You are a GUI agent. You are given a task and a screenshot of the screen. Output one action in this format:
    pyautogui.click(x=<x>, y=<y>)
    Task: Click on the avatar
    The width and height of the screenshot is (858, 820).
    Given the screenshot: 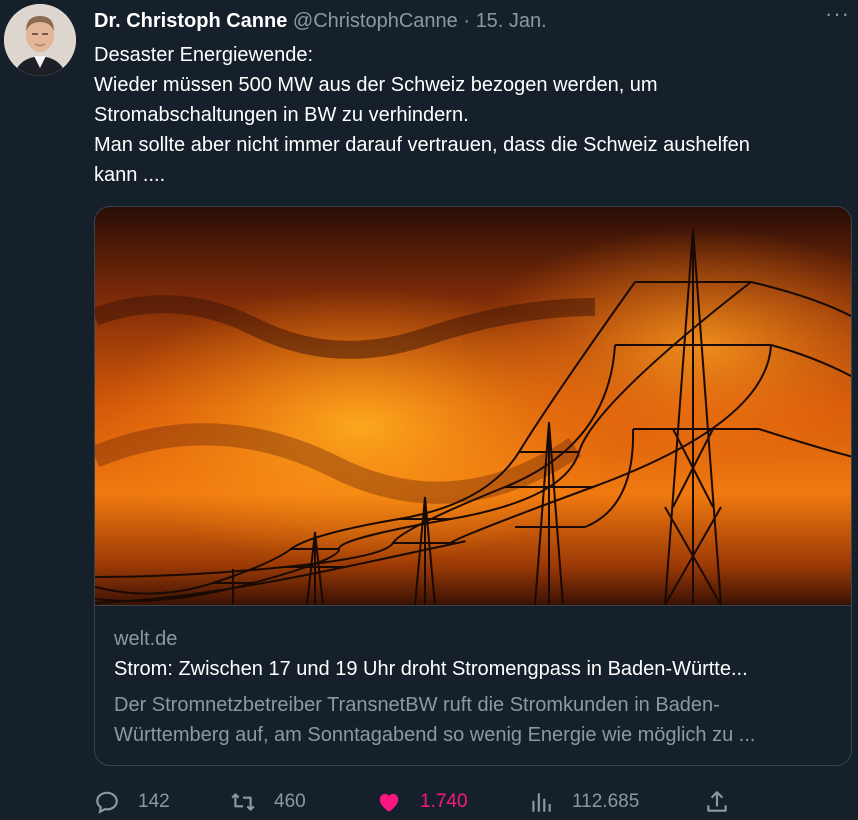 What is the action you would take?
    pyautogui.click(x=40, y=40)
    